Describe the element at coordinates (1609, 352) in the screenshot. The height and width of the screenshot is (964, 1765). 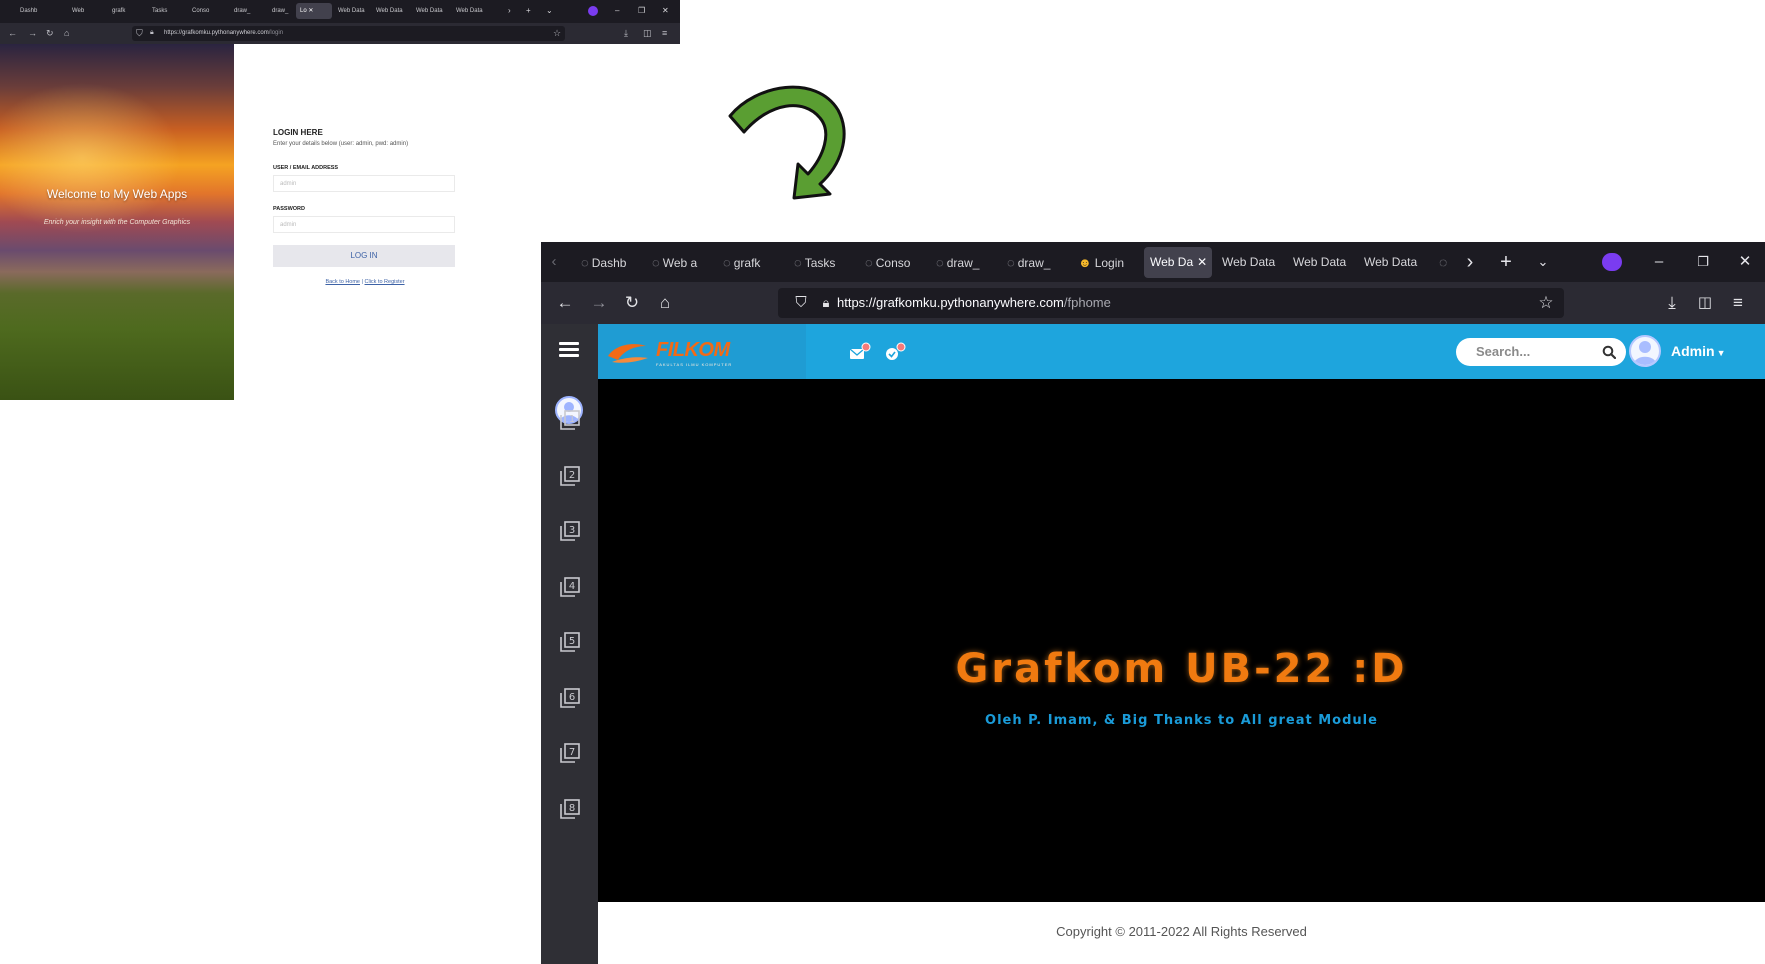
I see `search-icon` at that location.